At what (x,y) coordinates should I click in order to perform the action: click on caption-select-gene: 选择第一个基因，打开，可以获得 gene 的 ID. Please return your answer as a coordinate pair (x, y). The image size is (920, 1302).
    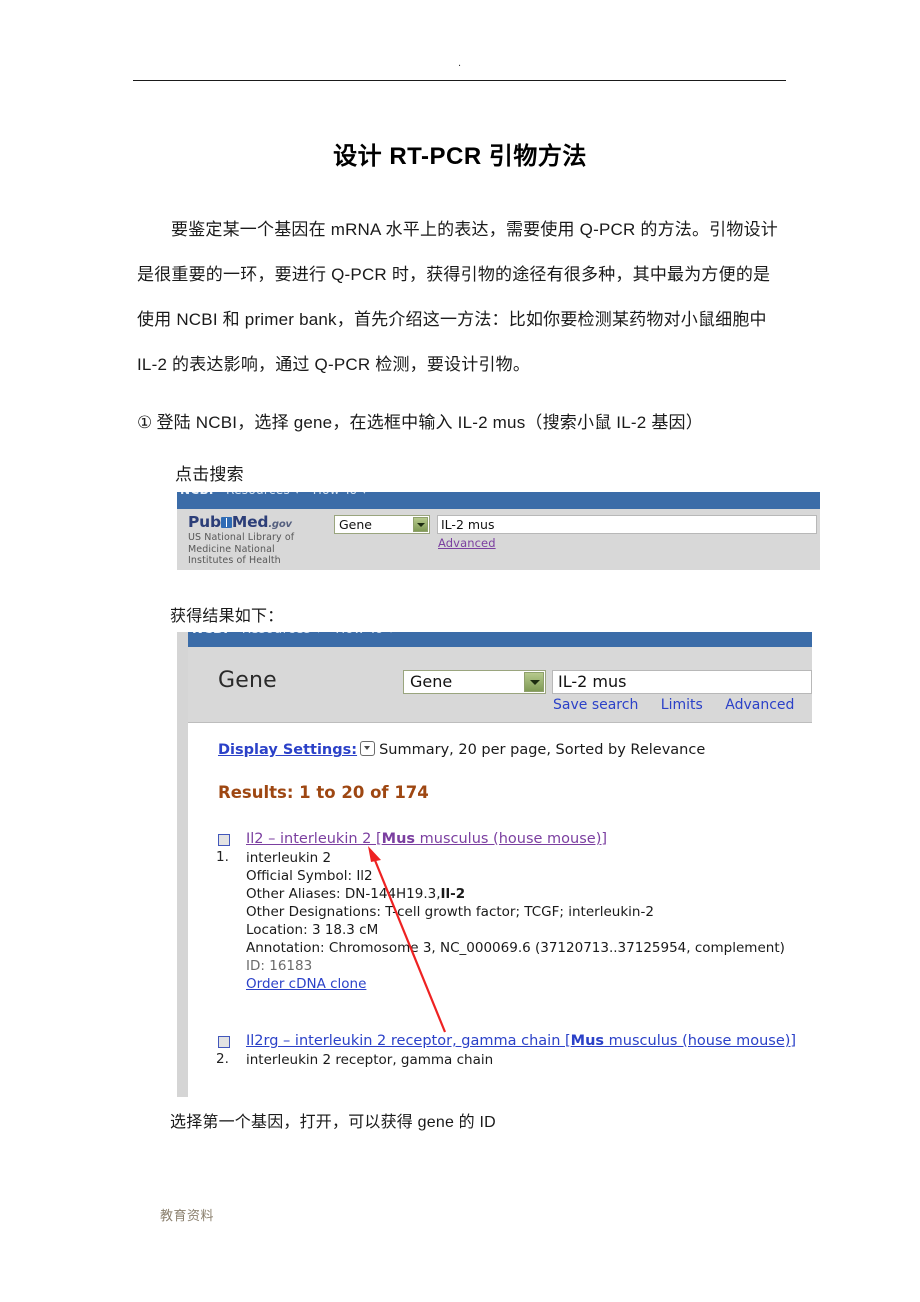
    Looking at the image, I should click on (333, 1122).